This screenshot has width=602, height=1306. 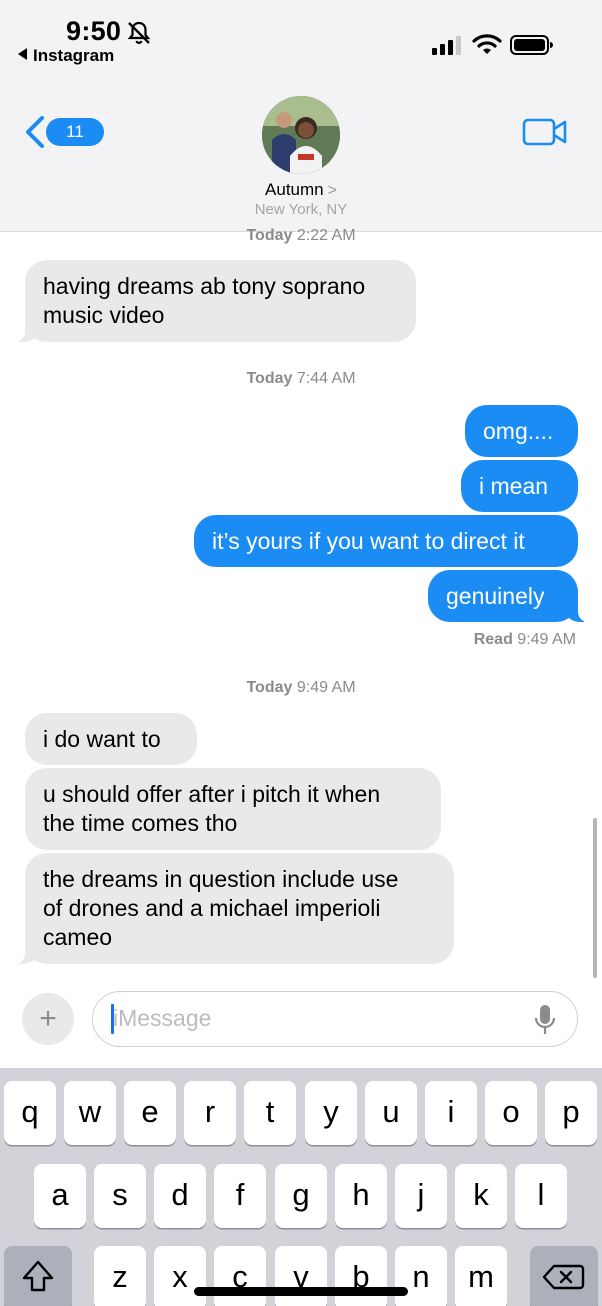 What do you see at coordinates (139, 32) in the screenshot?
I see `bell-slash-icon` at bounding box center [139, 32].